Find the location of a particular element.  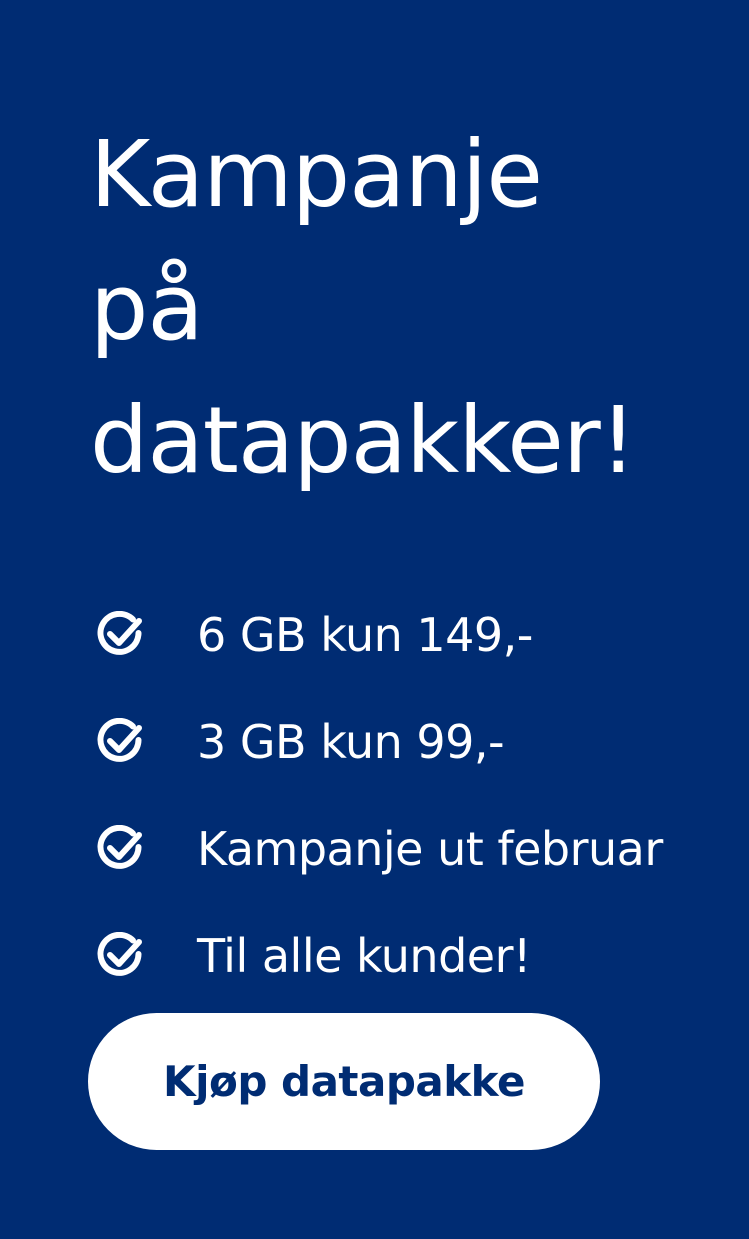

feature-item: 3 GB kun 99,- is located at coordinates (419, 741).